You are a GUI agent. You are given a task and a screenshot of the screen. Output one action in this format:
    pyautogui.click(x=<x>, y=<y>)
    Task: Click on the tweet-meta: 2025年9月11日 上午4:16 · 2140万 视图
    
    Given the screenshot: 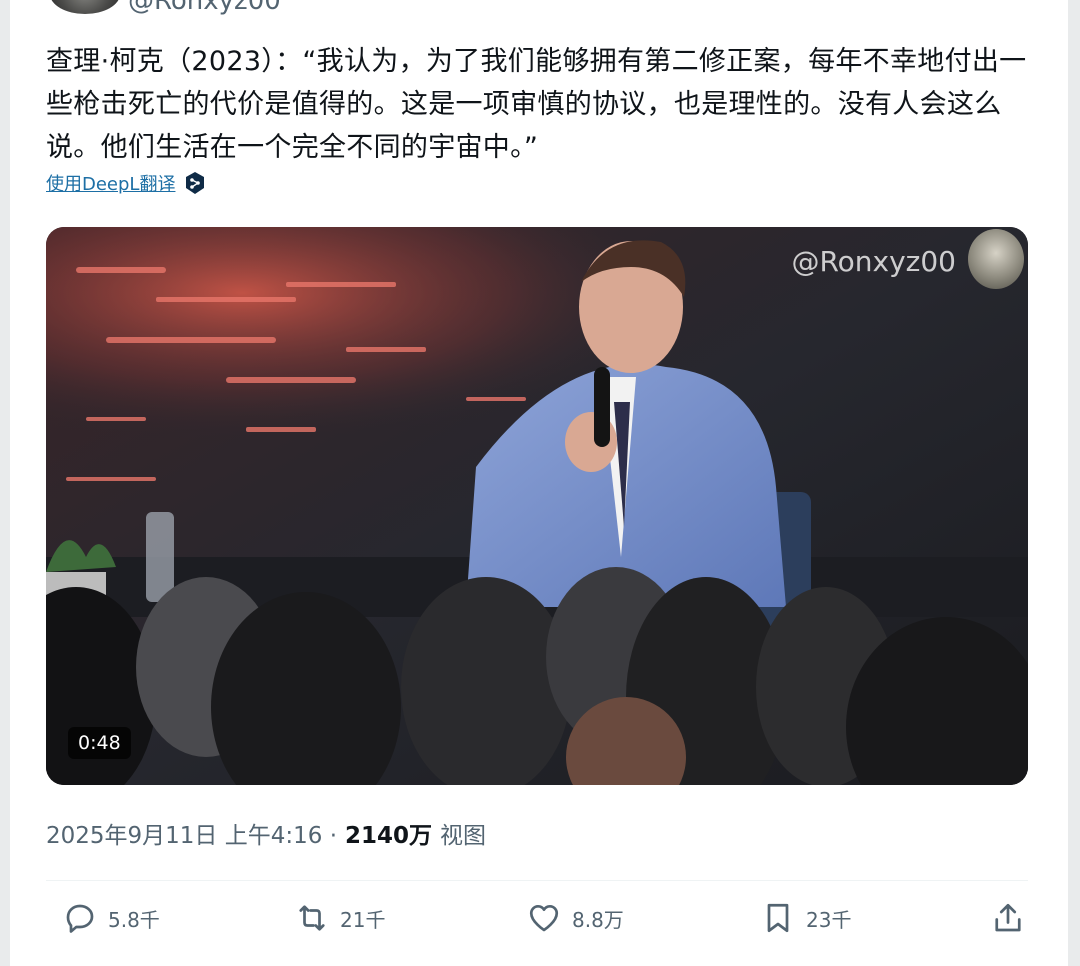 What is the action you would take?
    pyautogui.click(x=266, y=833)
    